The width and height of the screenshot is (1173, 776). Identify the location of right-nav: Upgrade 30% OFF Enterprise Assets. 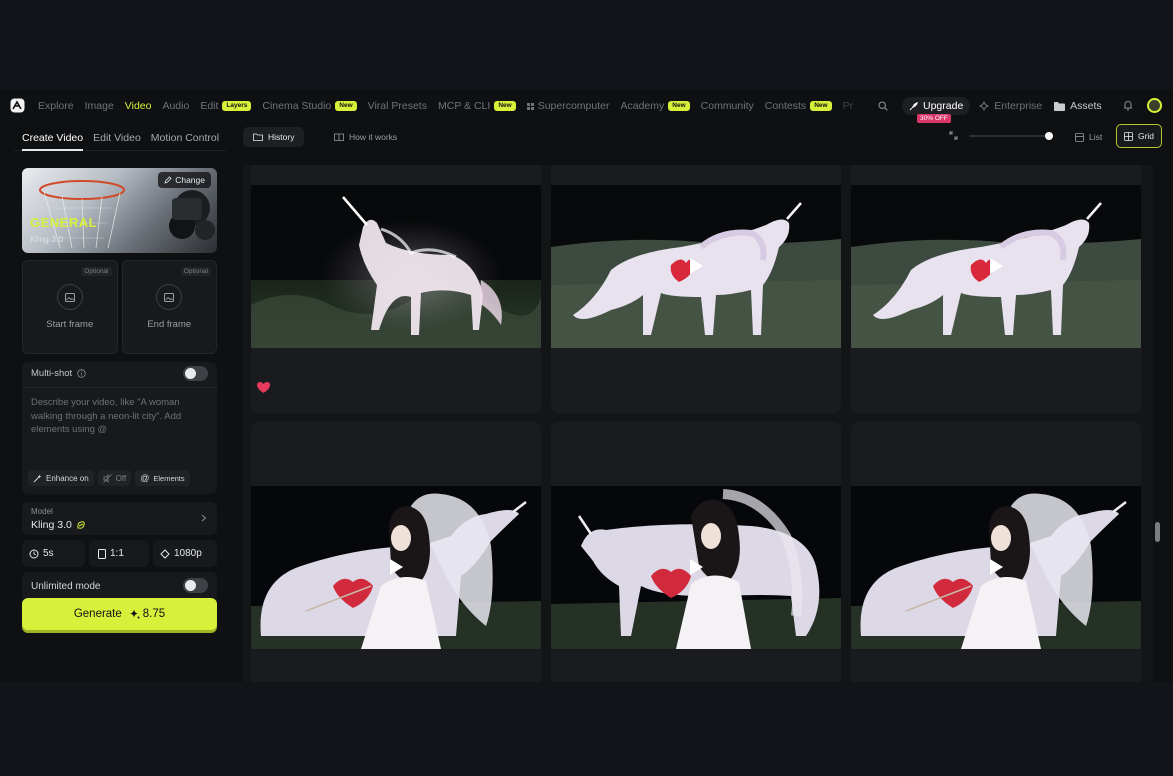
(995, 106).